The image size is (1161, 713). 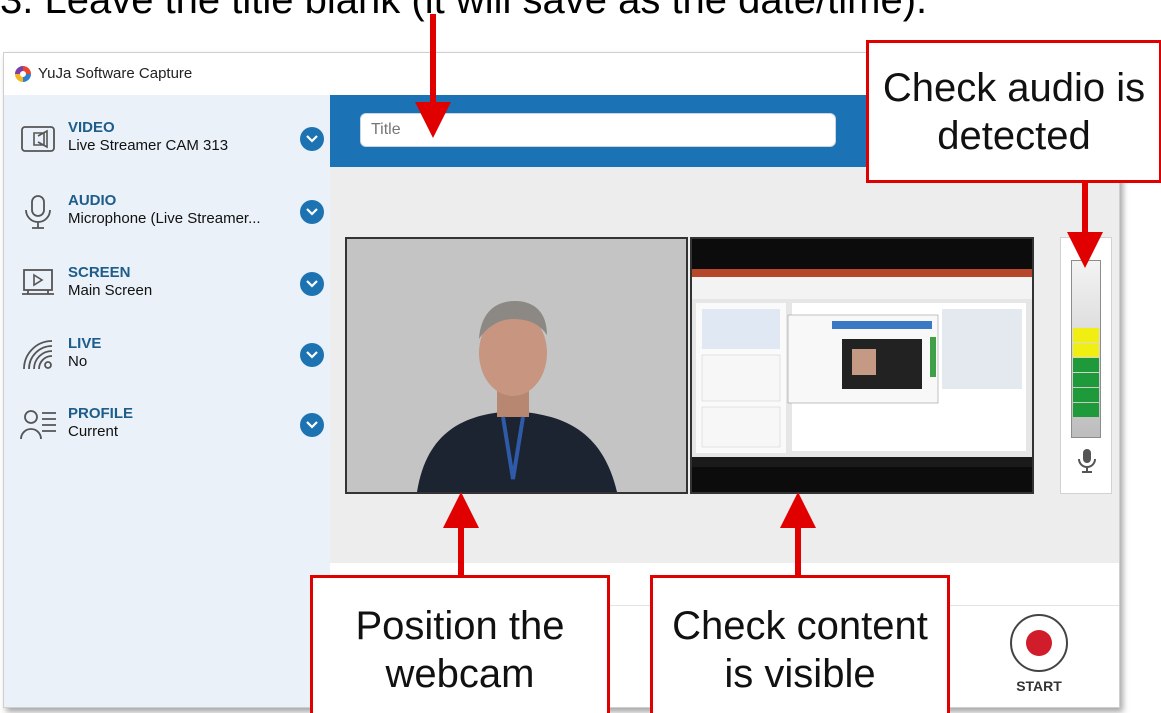 I want to click on callout-position-webcam: Position the webcam, so click(x=460, y=644).